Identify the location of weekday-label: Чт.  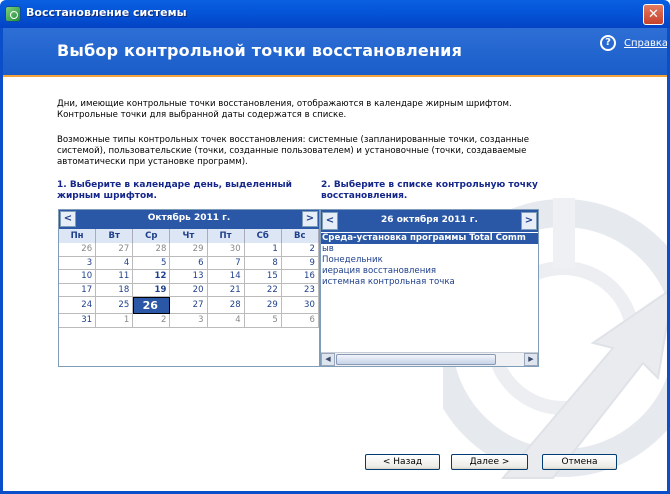
(189, 236).